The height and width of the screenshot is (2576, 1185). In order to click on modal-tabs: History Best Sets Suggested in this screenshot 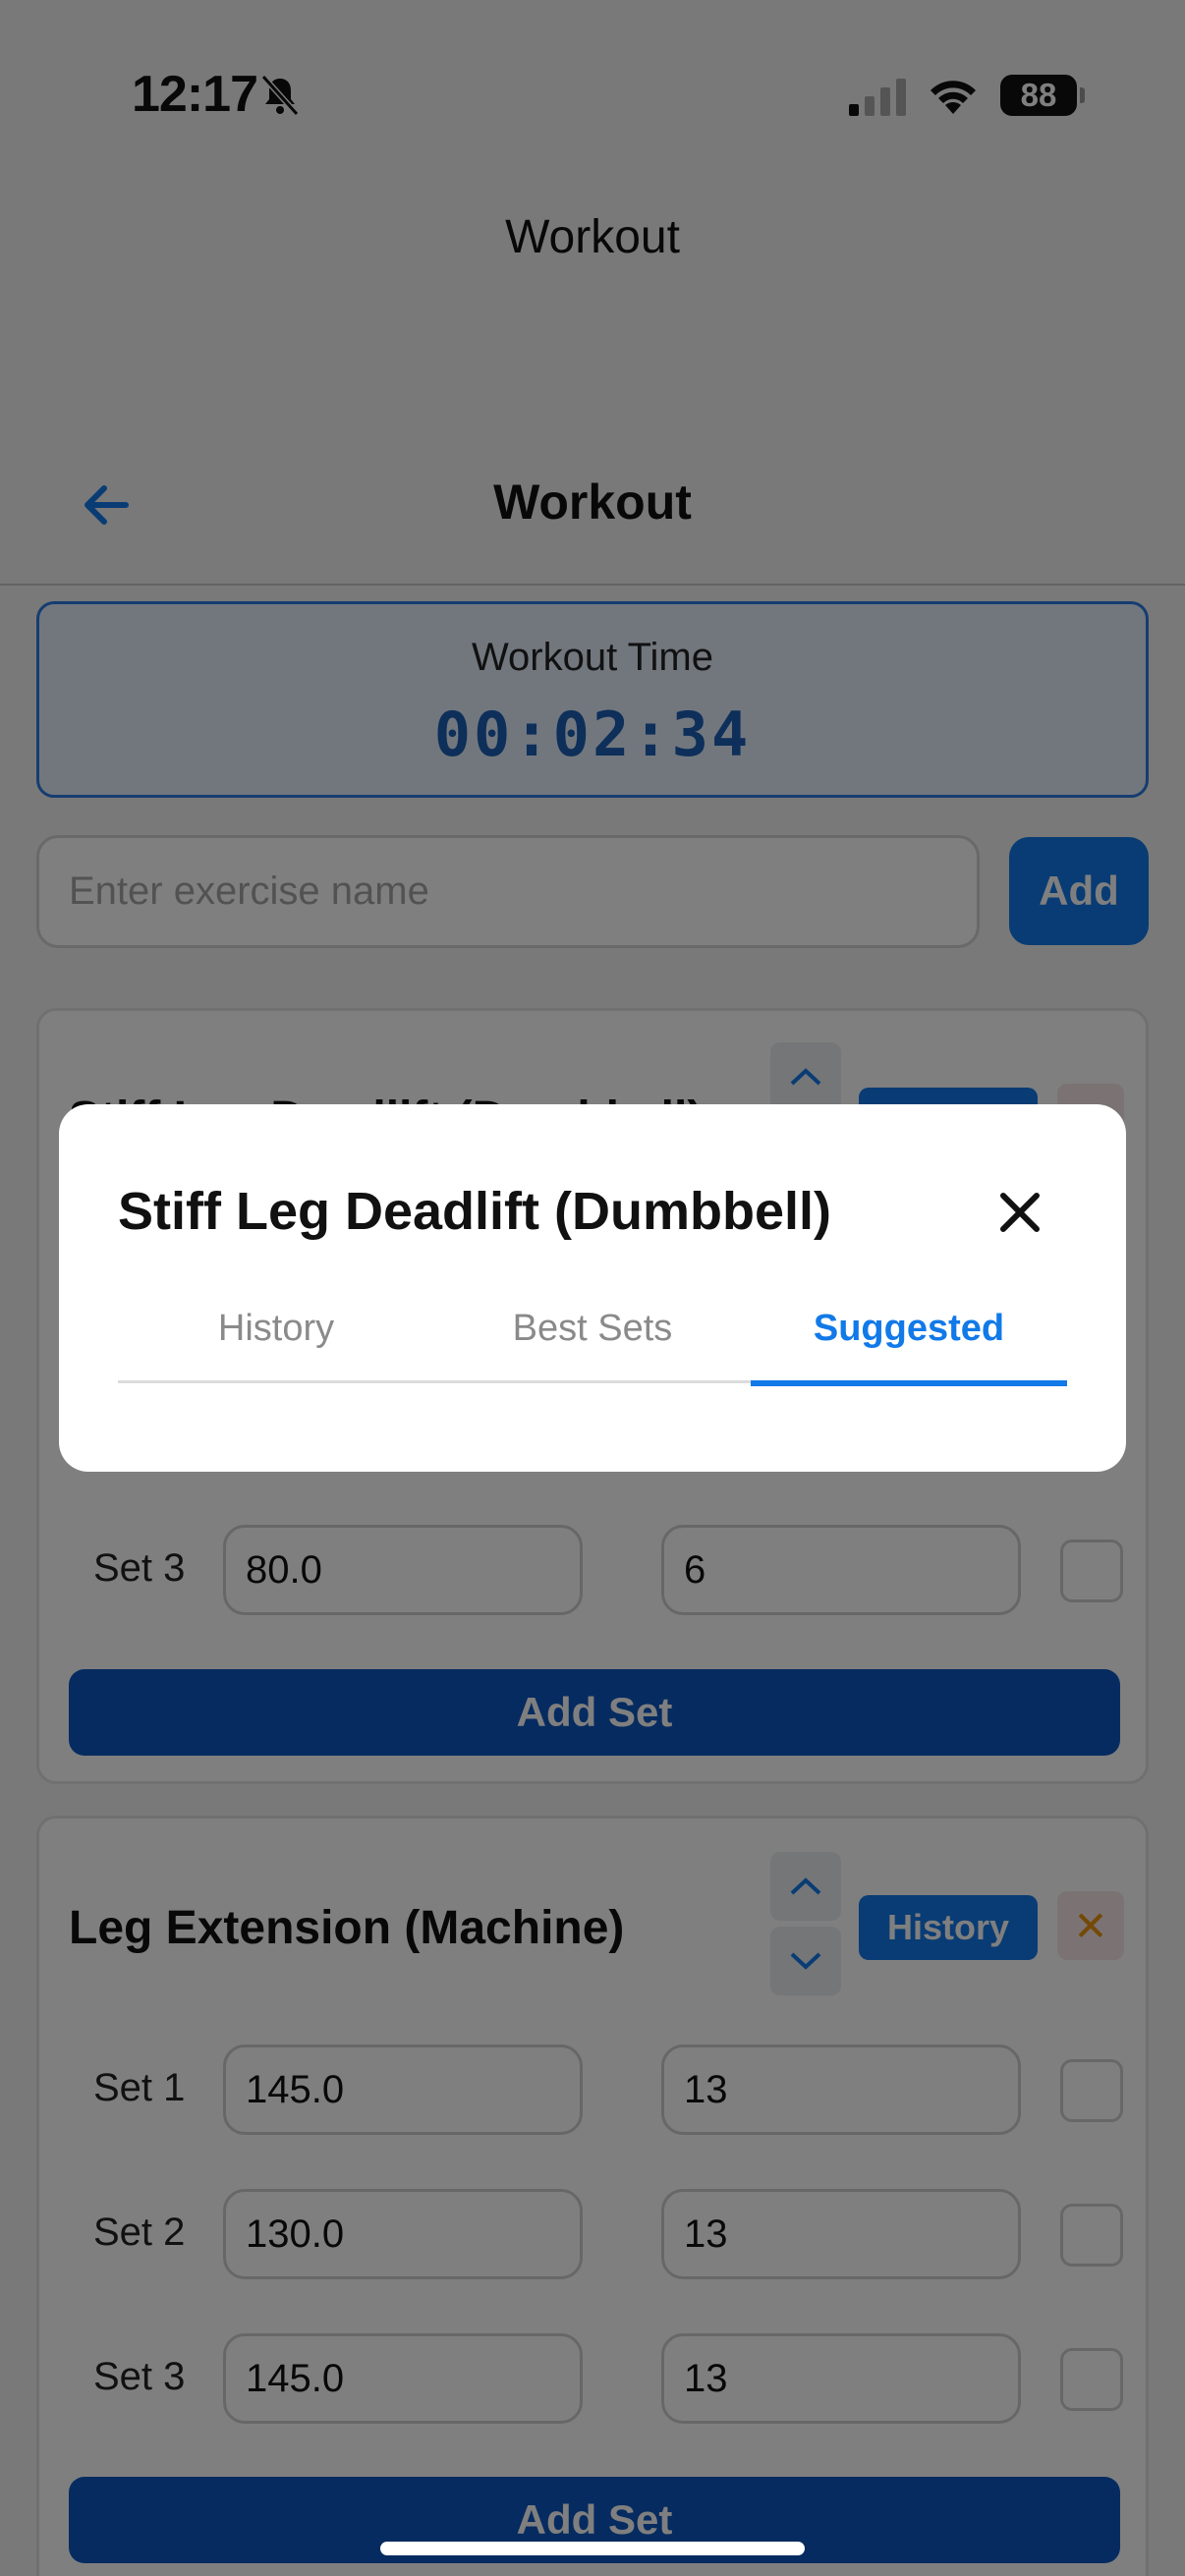, I will do `click(592, 1343)`.